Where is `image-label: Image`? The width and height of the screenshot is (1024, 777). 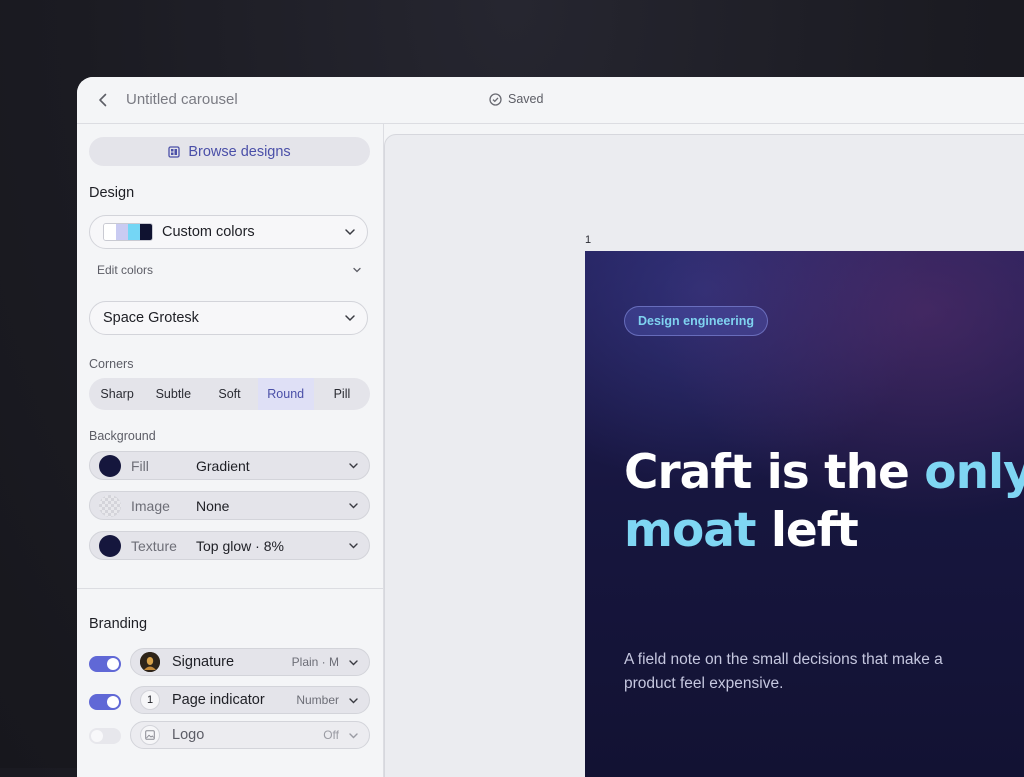 image-label: Image is located at coordinates (150, 505).